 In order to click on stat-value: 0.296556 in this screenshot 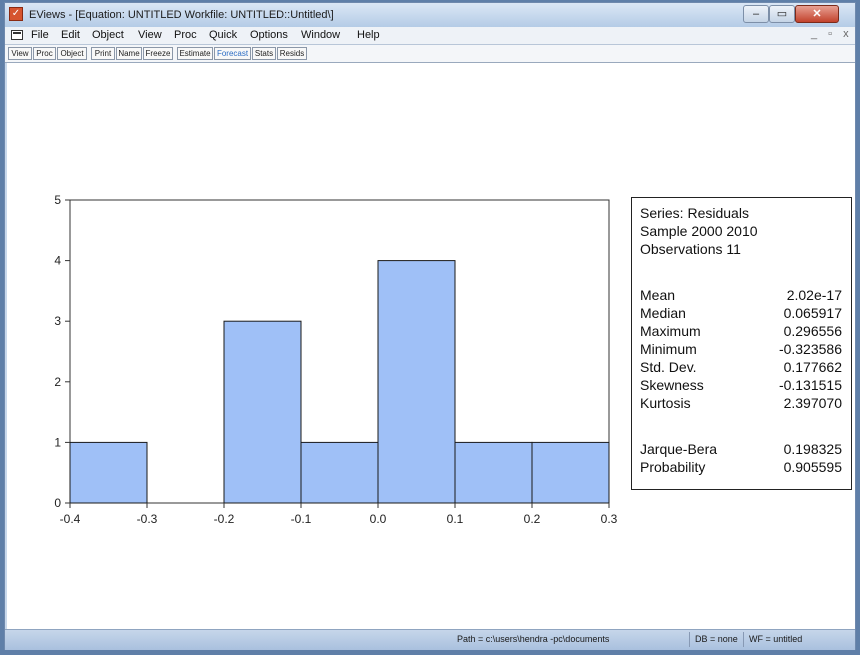, I will do `click(812, 331)`.